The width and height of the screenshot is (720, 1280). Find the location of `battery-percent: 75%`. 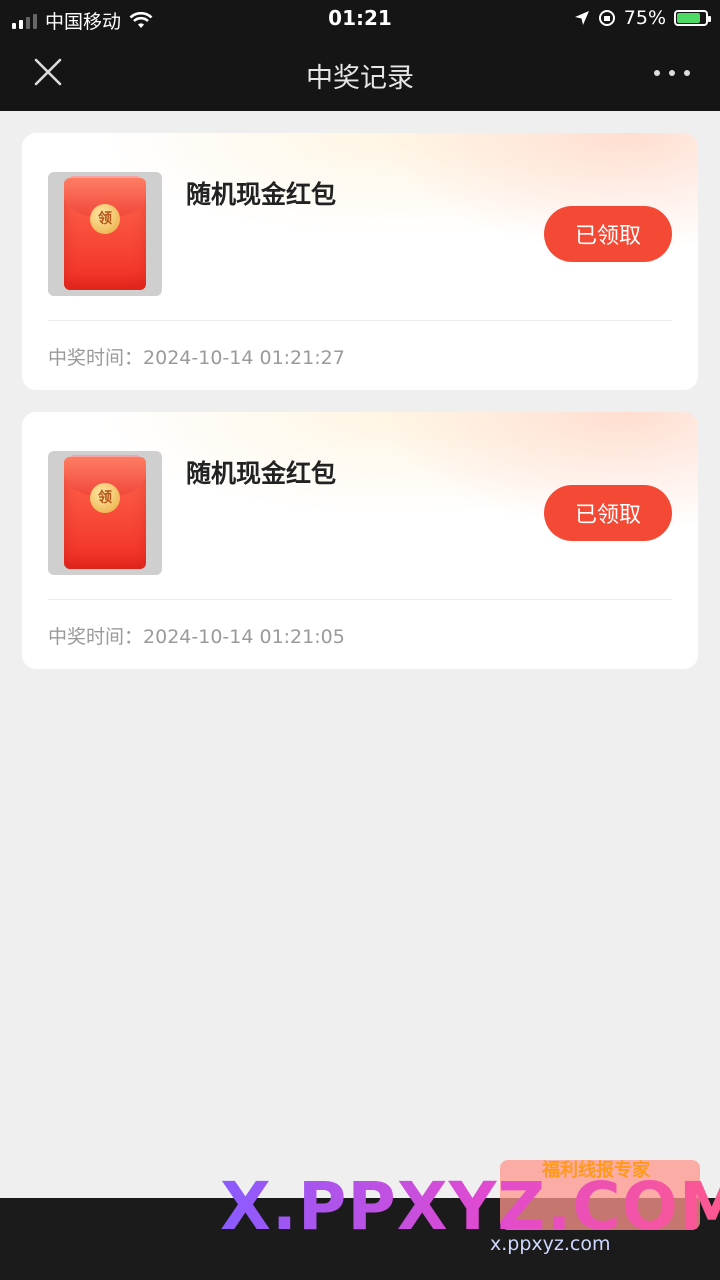

battery-percent: 75% is located at coordinates (644, 18).